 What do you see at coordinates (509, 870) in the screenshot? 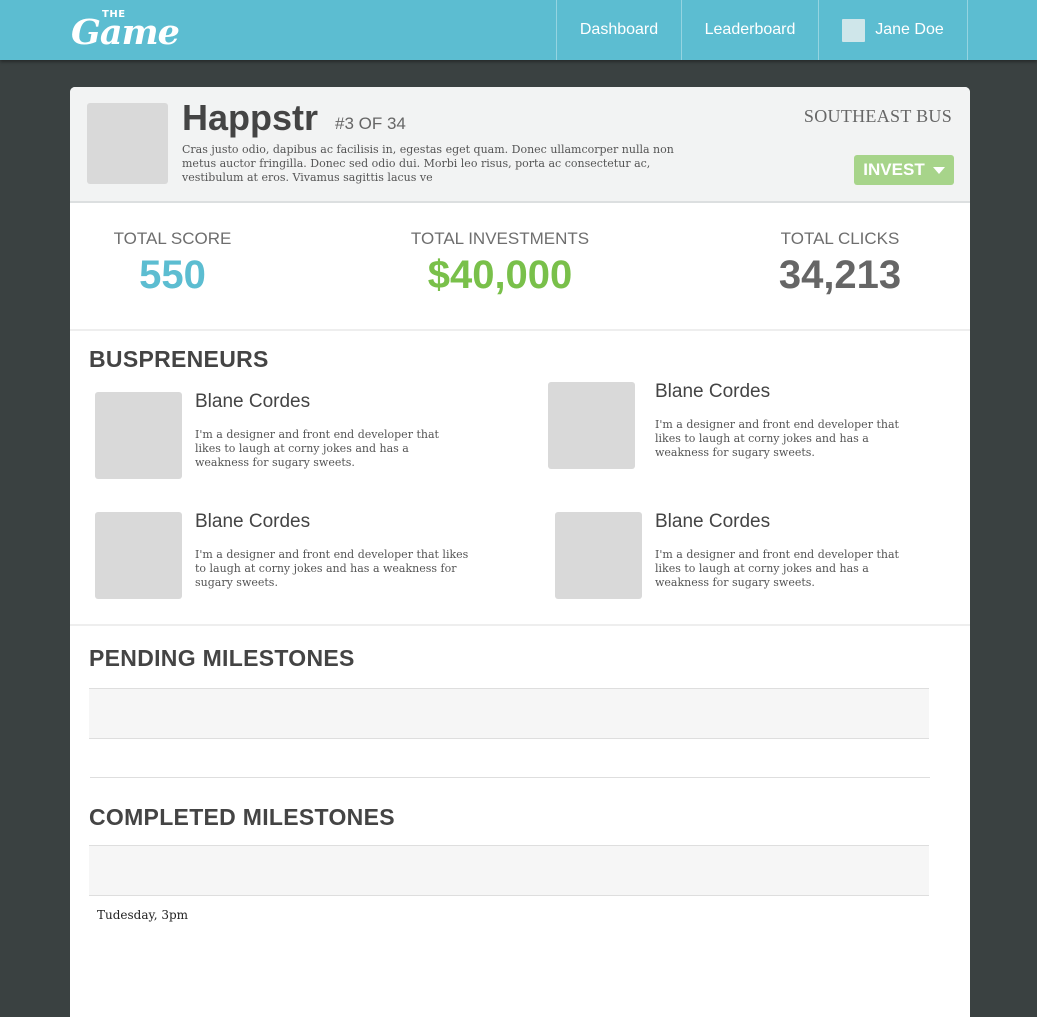
I see `completed-milestone-row` at bounding box center [509, 870].